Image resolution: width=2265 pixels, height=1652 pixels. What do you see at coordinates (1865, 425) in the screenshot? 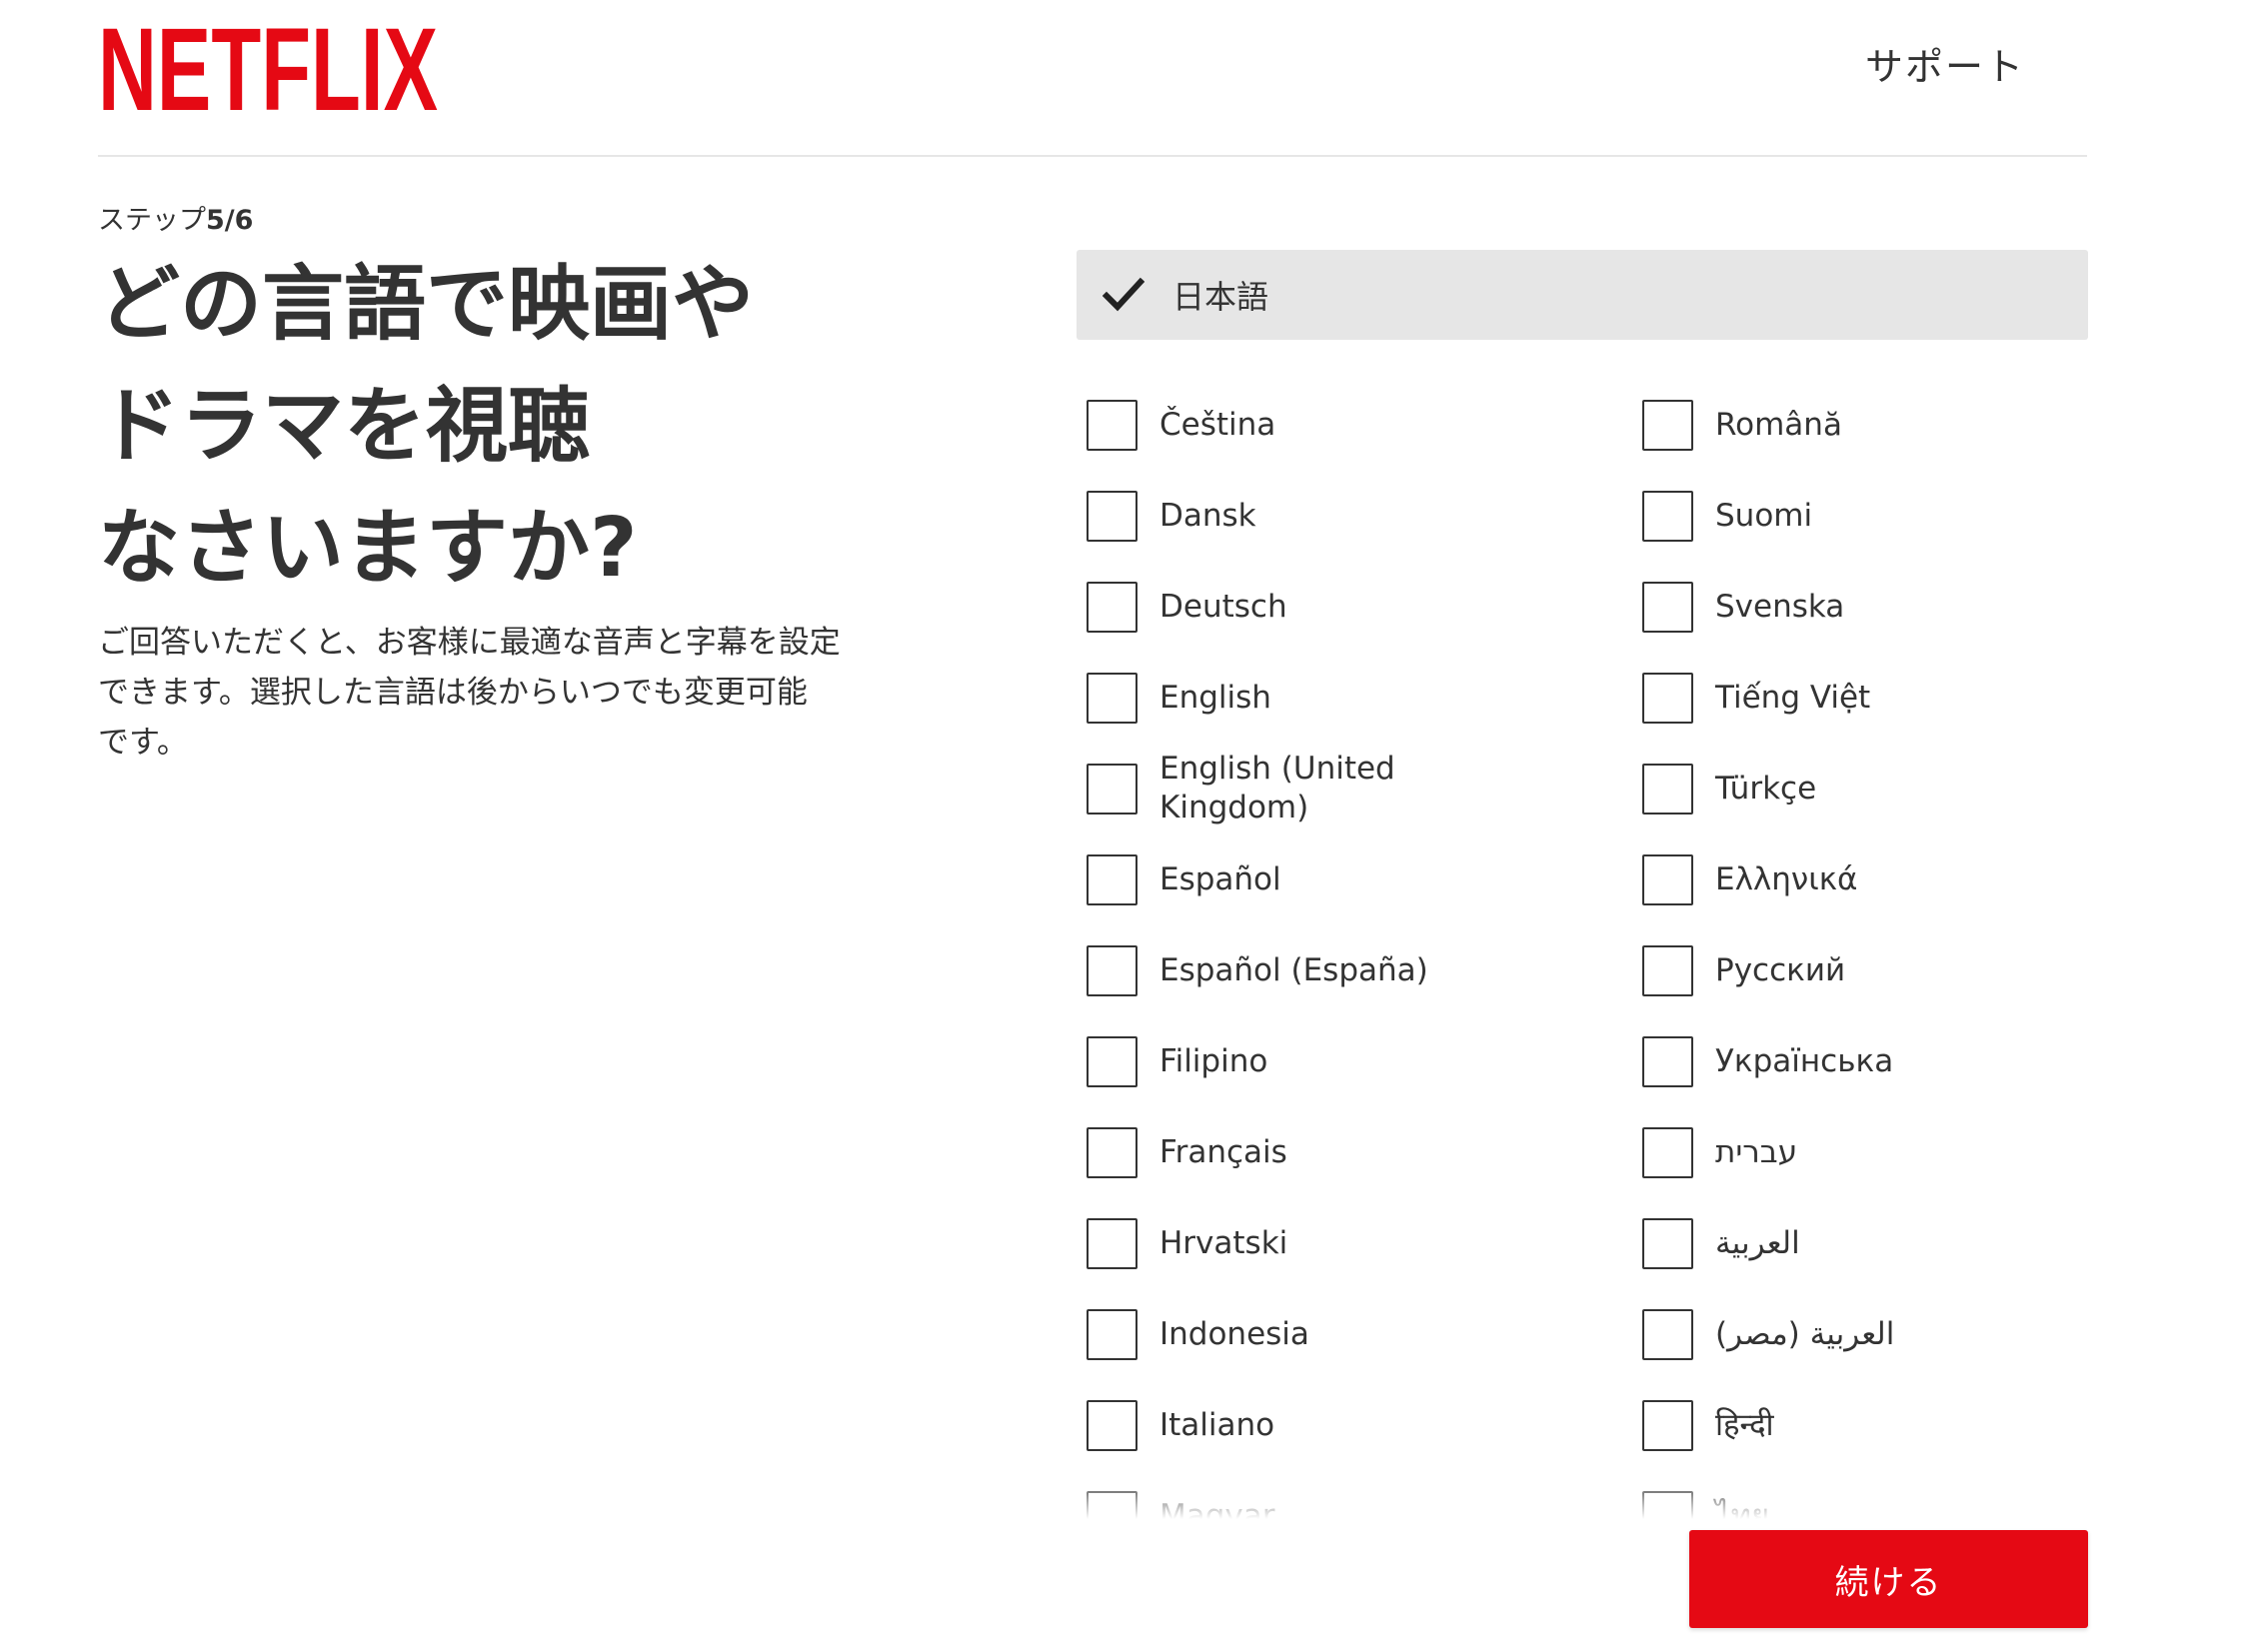
I see `language-option: Română` at bounding box center [1865, 425].